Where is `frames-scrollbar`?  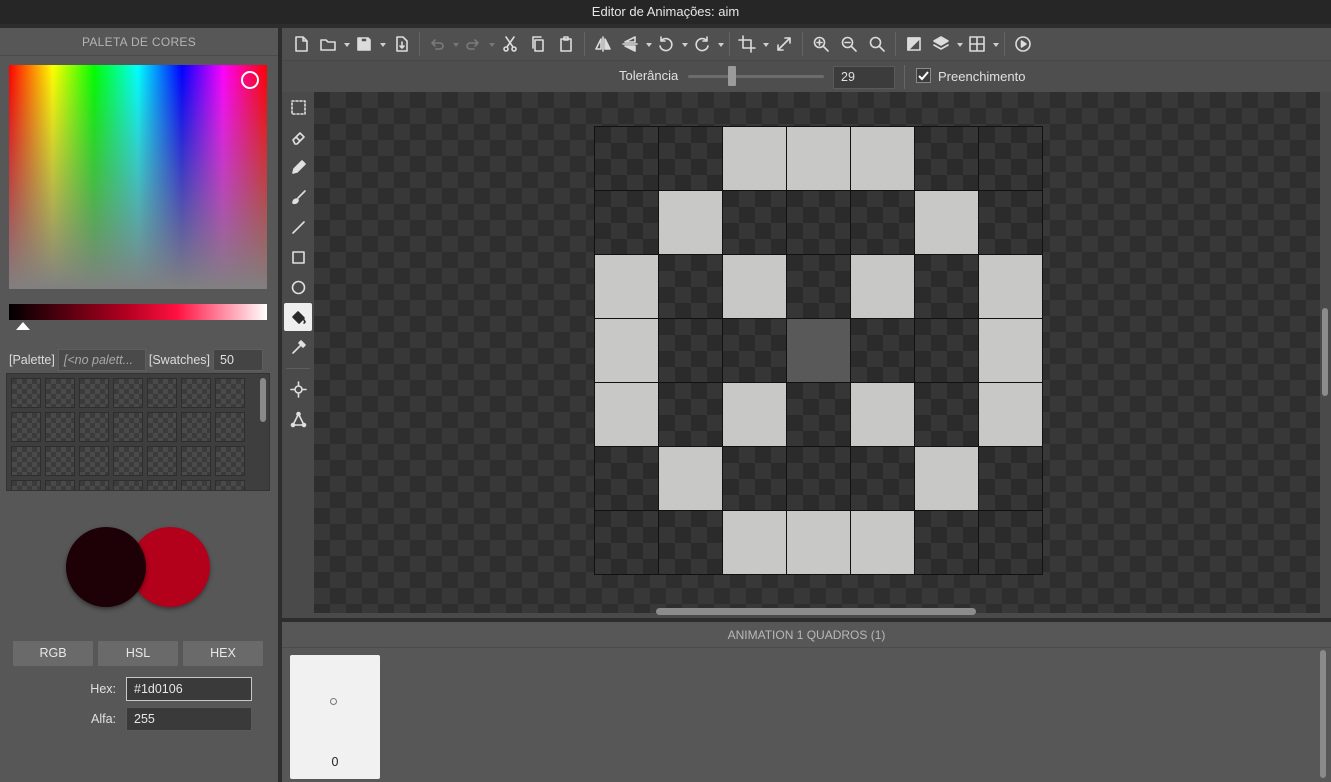 frames-scrollbar is located at coordinates (1323, 714).